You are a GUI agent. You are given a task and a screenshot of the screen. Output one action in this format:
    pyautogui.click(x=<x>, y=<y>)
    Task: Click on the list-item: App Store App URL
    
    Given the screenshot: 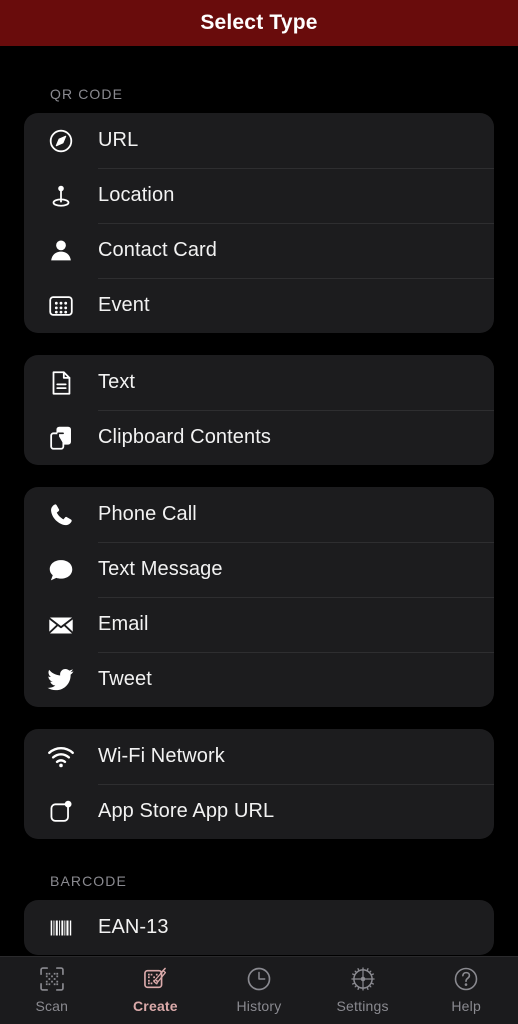 What is the action you would take?
    pyautogui.click(x=259, y=811)
    